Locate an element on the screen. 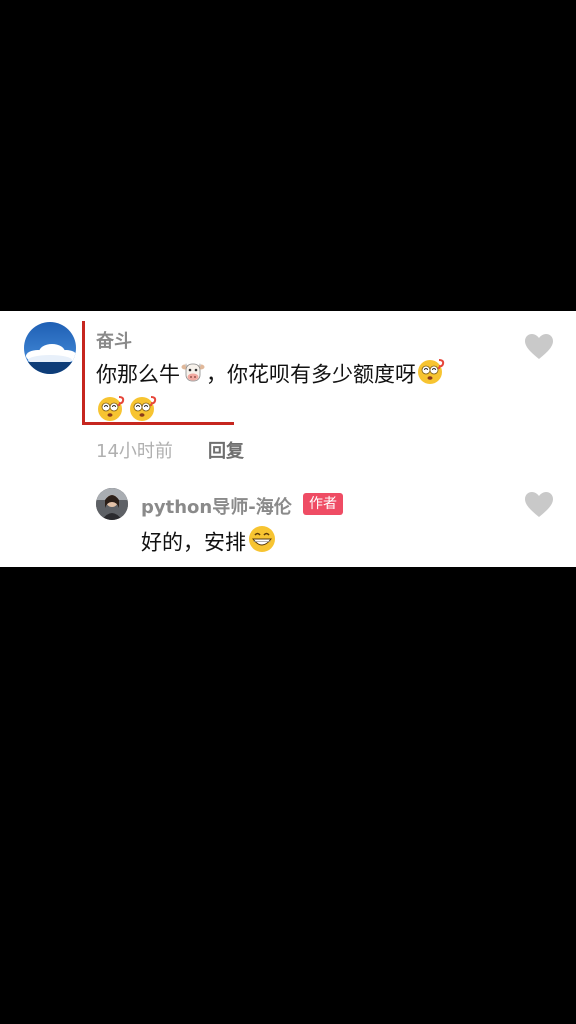 This screenshot has height=1024, width=576. comment-text-part1: 你那么牛 is located at coordinates (138, 374).